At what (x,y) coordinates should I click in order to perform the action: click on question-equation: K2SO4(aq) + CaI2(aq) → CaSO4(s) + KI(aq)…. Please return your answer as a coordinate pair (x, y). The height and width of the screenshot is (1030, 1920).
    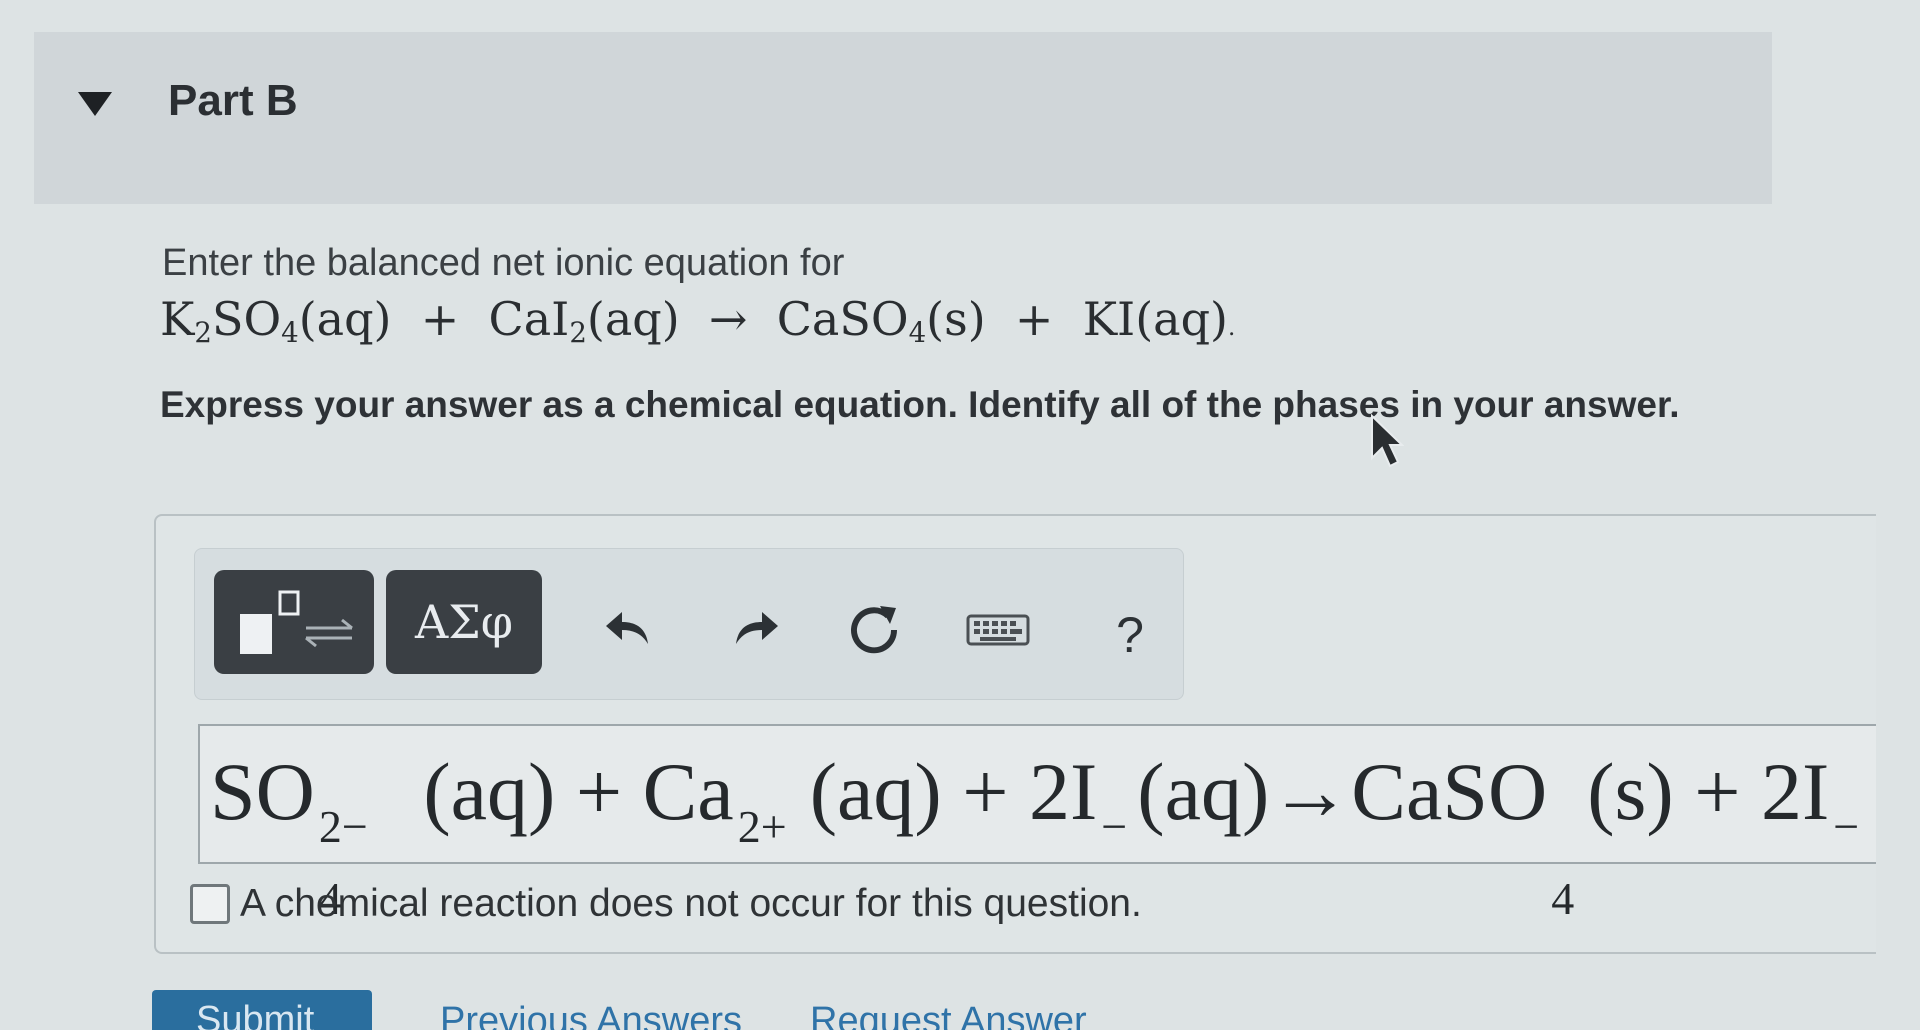
    Looking at the image, I should click on (698, 320).